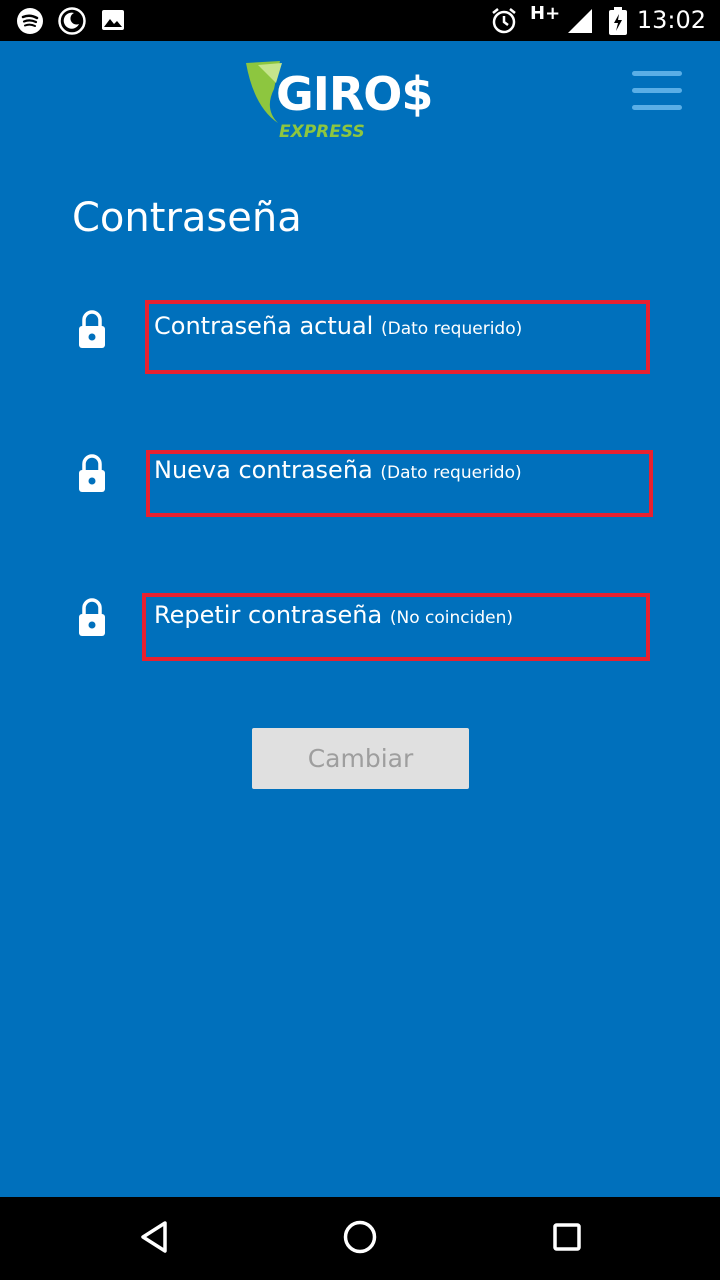 This screenshot has height=1280, width=720. What do you see at coordinates (72, 21) in the screenshot?
I see `night-mode-icon` at bounding box center [72, 21].